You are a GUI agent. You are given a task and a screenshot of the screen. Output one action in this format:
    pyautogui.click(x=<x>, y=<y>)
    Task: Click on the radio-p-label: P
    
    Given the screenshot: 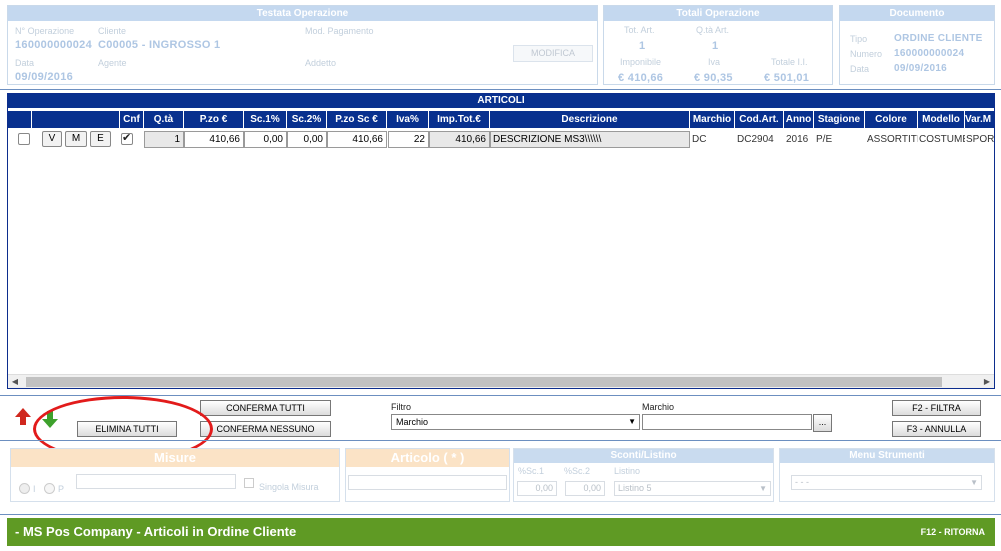 What is the action you would take?
    pyautogui.click(x=61, y=489)
    